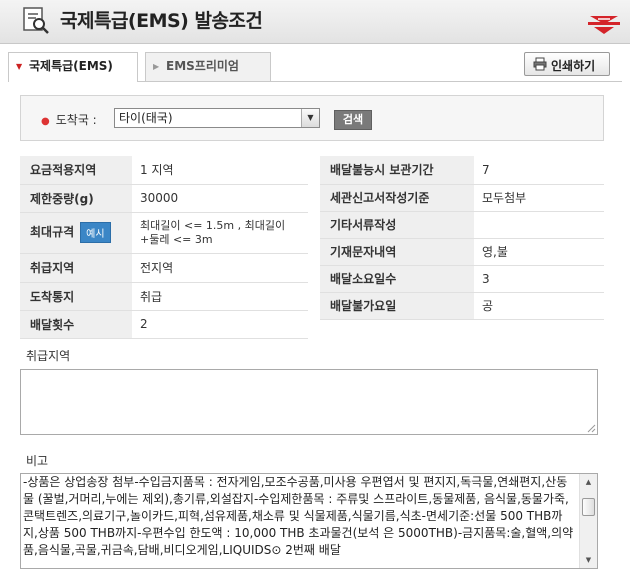  Describe the element at coordinates (397, 170) in the screenshot. I see `row-label: 배달불능시 보관기간` at that location.